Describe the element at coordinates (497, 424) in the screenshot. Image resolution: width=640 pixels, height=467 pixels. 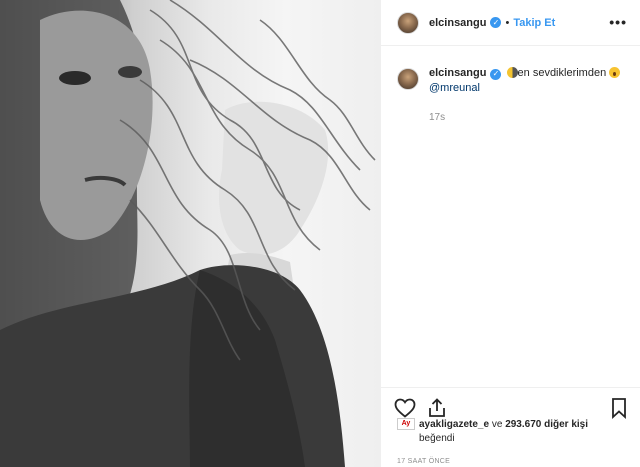
I see `likes-connector: ve` at that location.